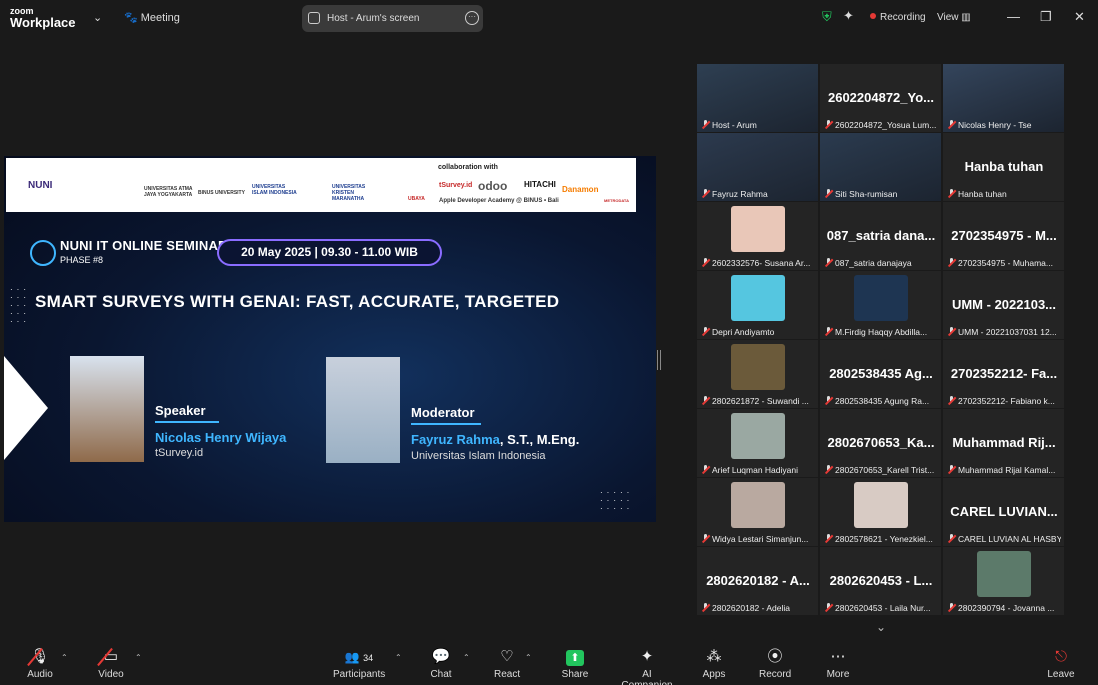 The image size is (1098, 685). I want to click on react-button: ♡ React, so click(507, 663).